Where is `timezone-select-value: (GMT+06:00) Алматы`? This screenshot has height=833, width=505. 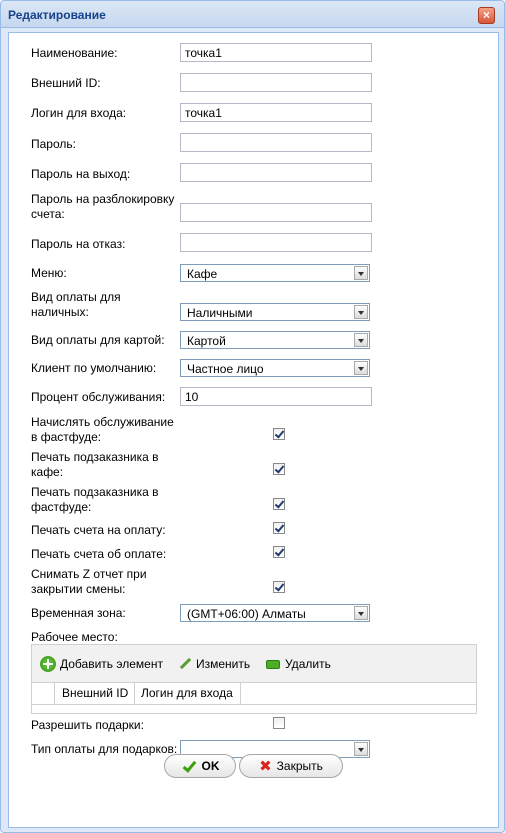 timezone-select-value: (GMT+06:00) Алматы is located at coordinates (246, 614).